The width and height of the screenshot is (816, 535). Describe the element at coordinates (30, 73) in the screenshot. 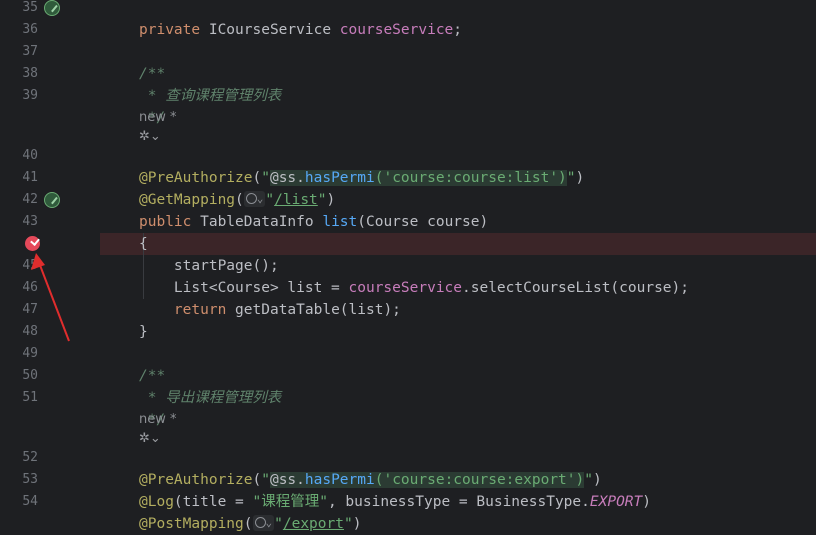

I see `line-number: 38` at that location.